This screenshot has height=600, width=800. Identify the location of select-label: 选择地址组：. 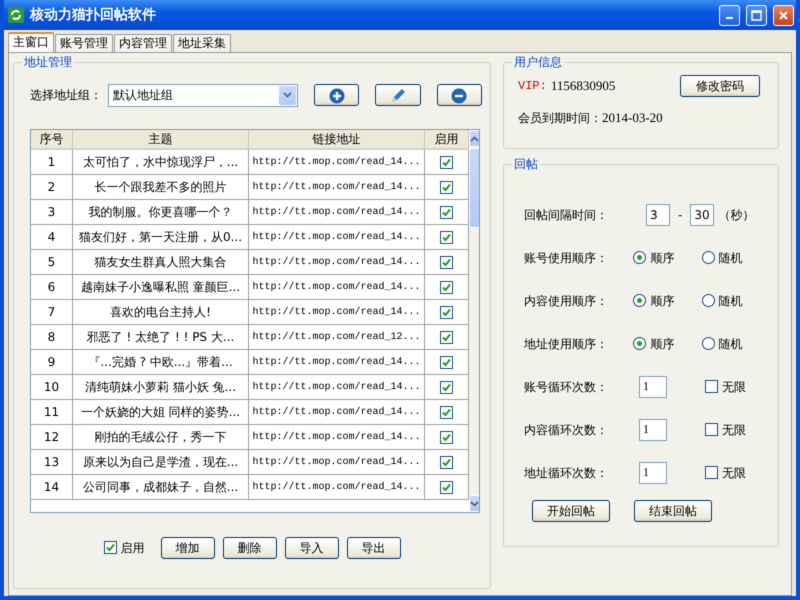
(66, 95).